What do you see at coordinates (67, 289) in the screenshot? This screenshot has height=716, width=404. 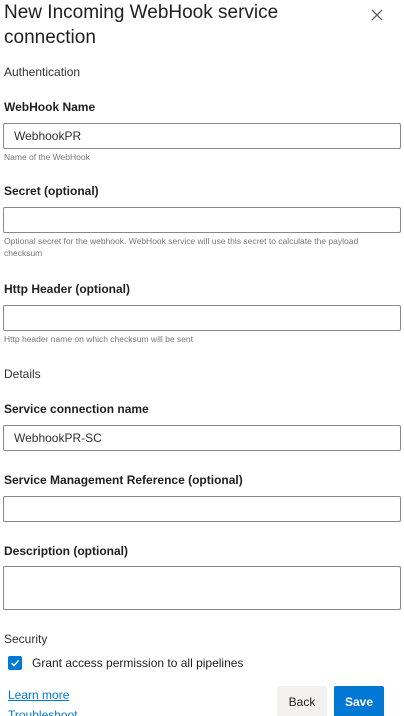 I see `http-header-label: Http Header (optional)` at bounding box center [67, 289].